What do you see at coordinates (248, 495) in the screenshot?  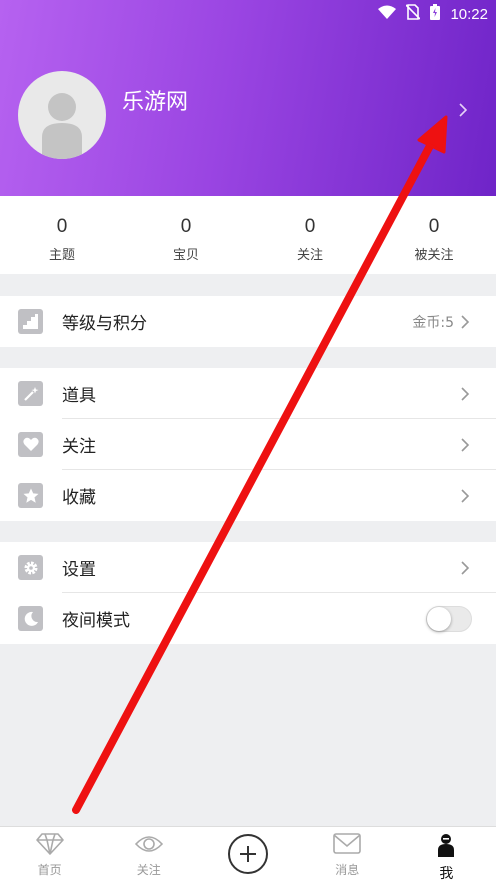 I see `menu-item-favorites: 收藏` at bounding box center [248, 495].